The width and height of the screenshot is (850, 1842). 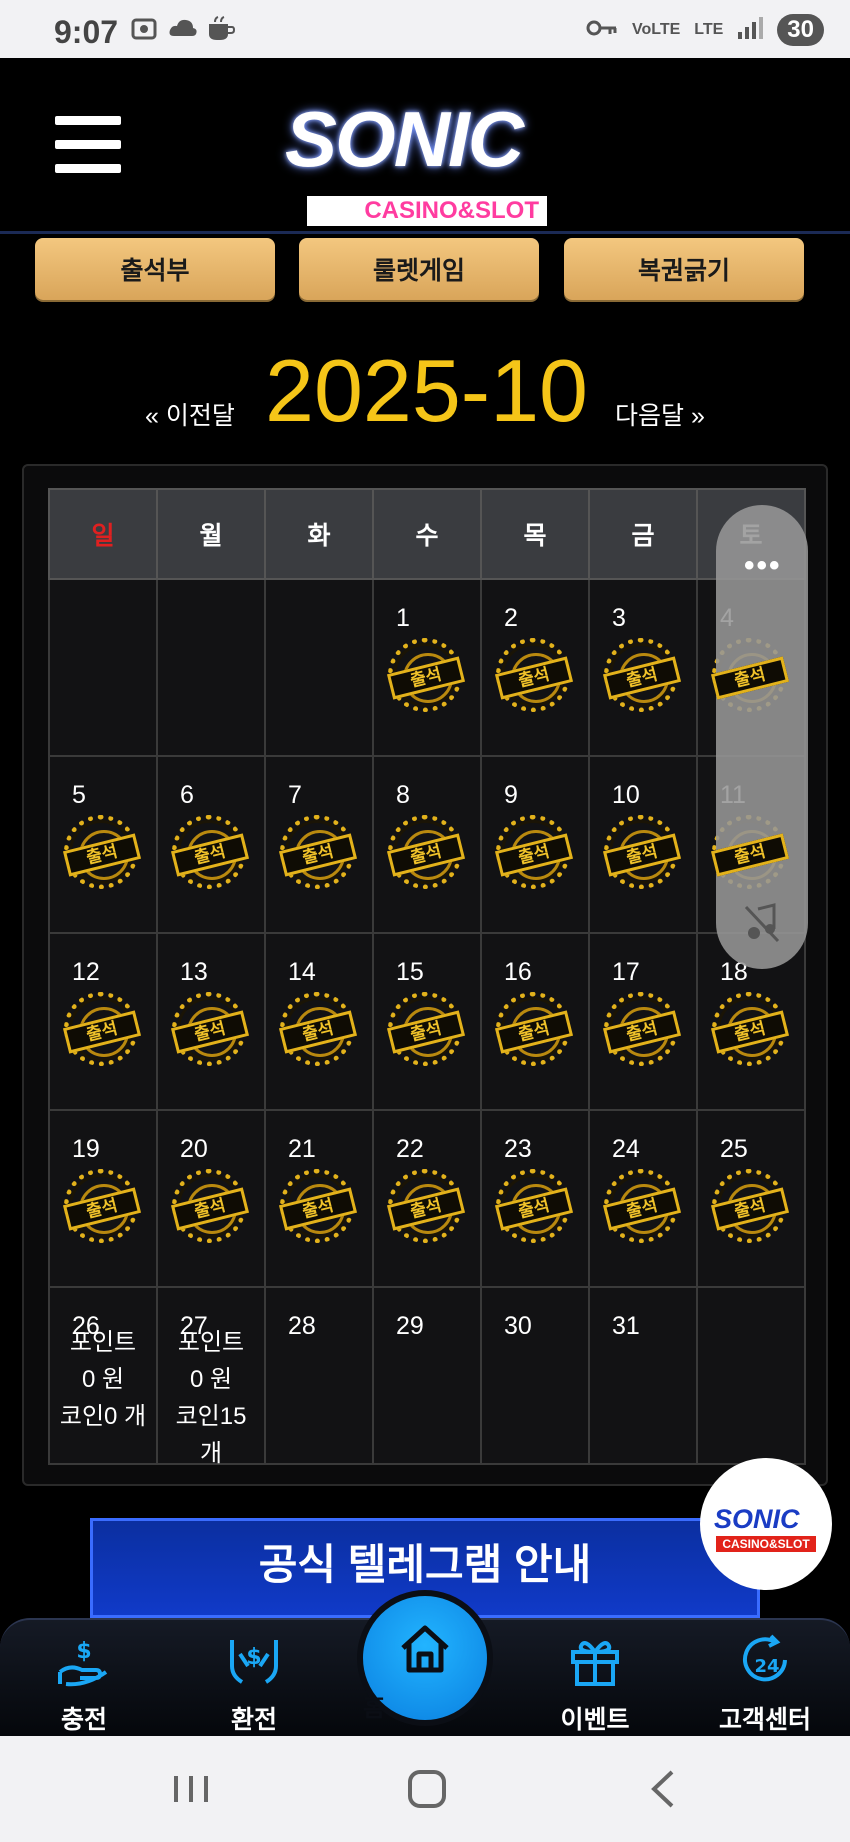 I want to click on calendar-day-cell: 29, so click(x=427, y=1375).